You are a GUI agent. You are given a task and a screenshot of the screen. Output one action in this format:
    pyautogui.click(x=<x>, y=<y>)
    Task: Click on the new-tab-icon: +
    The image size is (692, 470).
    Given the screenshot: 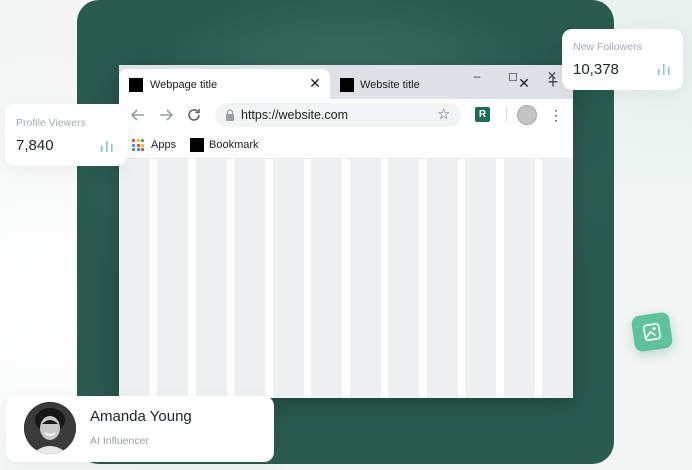 What is the action you would take?
    pyautogui.click(x=553, y=82)
    